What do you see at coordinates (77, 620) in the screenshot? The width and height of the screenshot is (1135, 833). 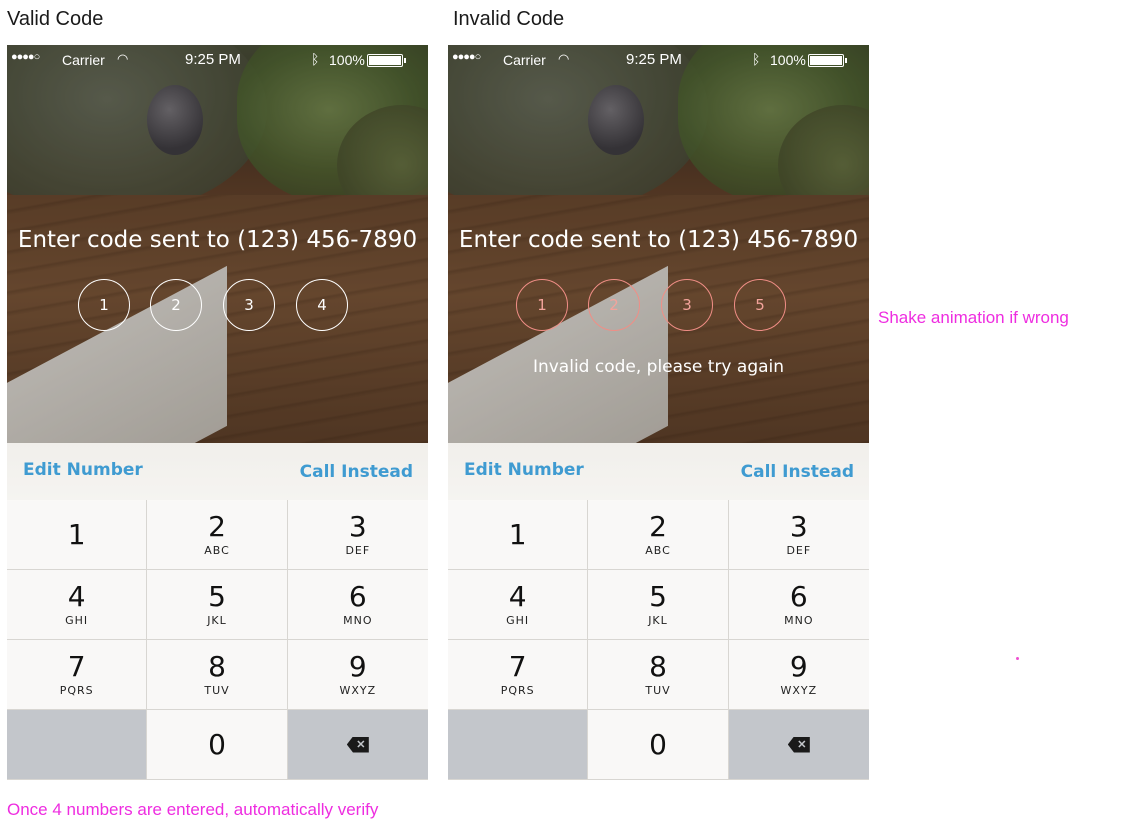 I see `key-letters: GHI` at bounding box center [77, 620].